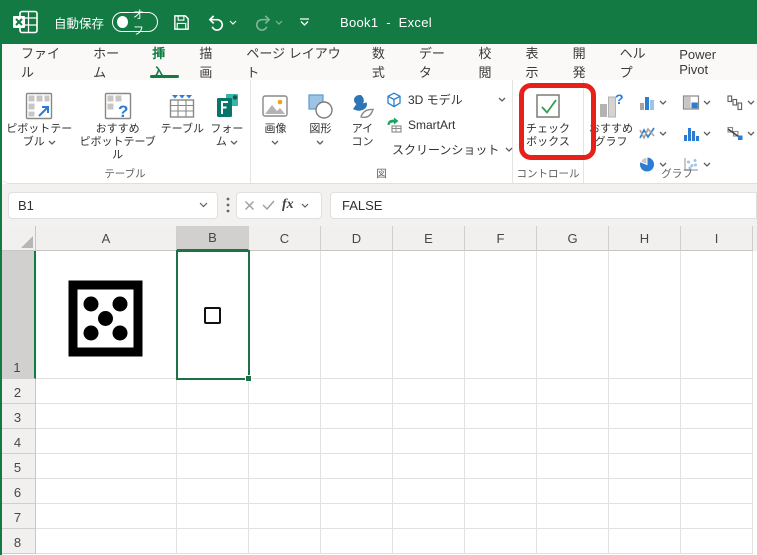 The image size is (757, 555). I want to click on shapes-button: 図形, so click(320, 116).